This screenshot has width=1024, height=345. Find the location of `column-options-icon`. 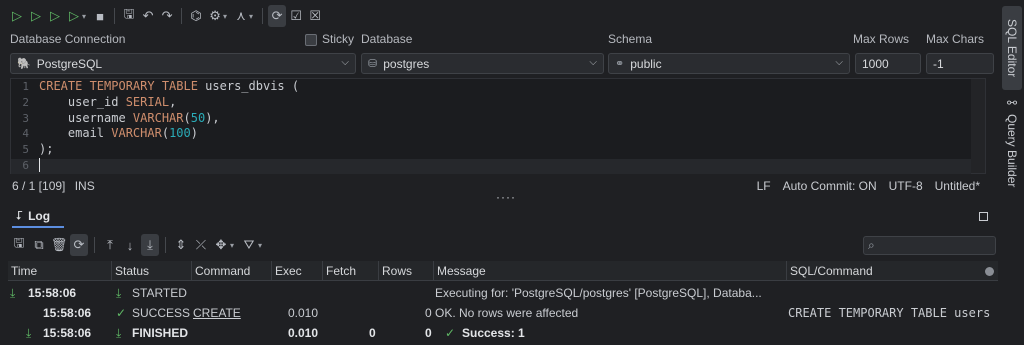

column-options-icon is located at coordinates (989, 271).